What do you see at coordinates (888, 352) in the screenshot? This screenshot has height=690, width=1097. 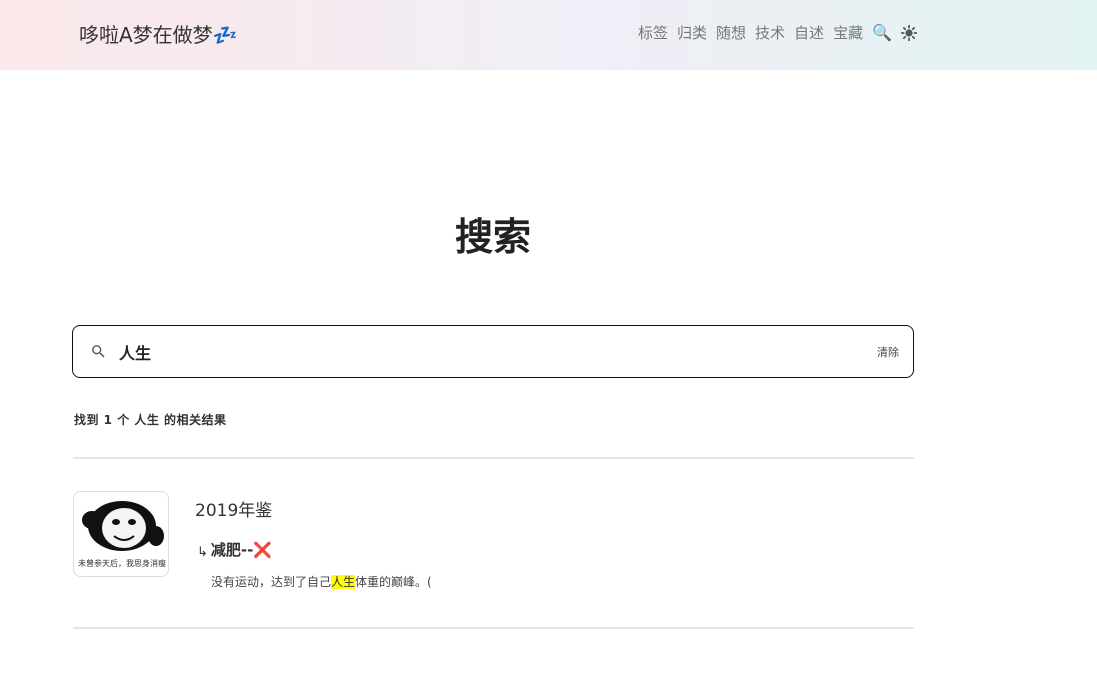 I see `clear-button: 清除` at bounding box center [888, 352].